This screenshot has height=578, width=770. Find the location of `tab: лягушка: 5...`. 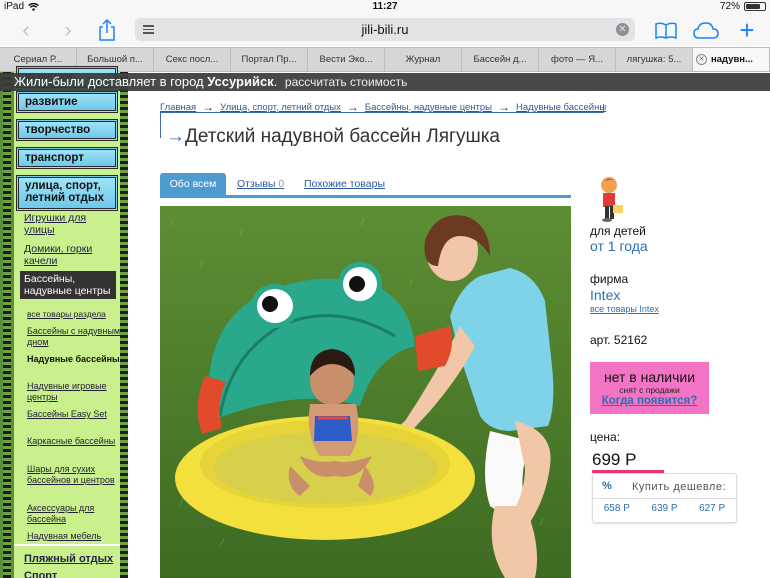

tab: лягушка: 5... is located at coordinates (654, 59).